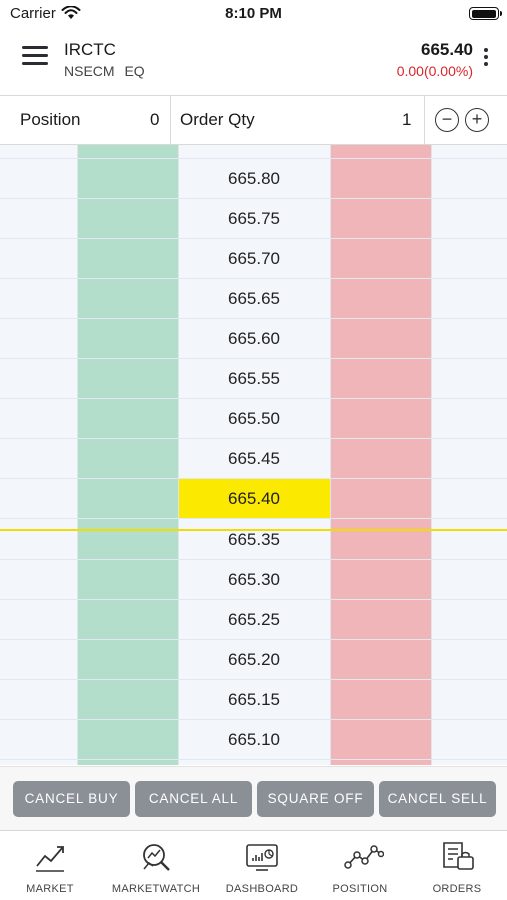 Image resolution: width=507 pixels, height=900 pixels. What do you see at coordinates (254, 178) in the screenshot?
I see `ladder-price: 665.80` at bounding box center [254, 178].